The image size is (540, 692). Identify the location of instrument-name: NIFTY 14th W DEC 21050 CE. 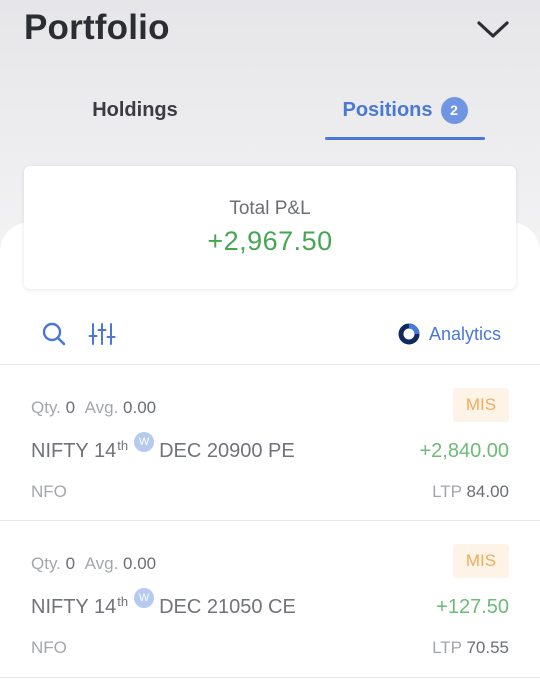
(163, 603).